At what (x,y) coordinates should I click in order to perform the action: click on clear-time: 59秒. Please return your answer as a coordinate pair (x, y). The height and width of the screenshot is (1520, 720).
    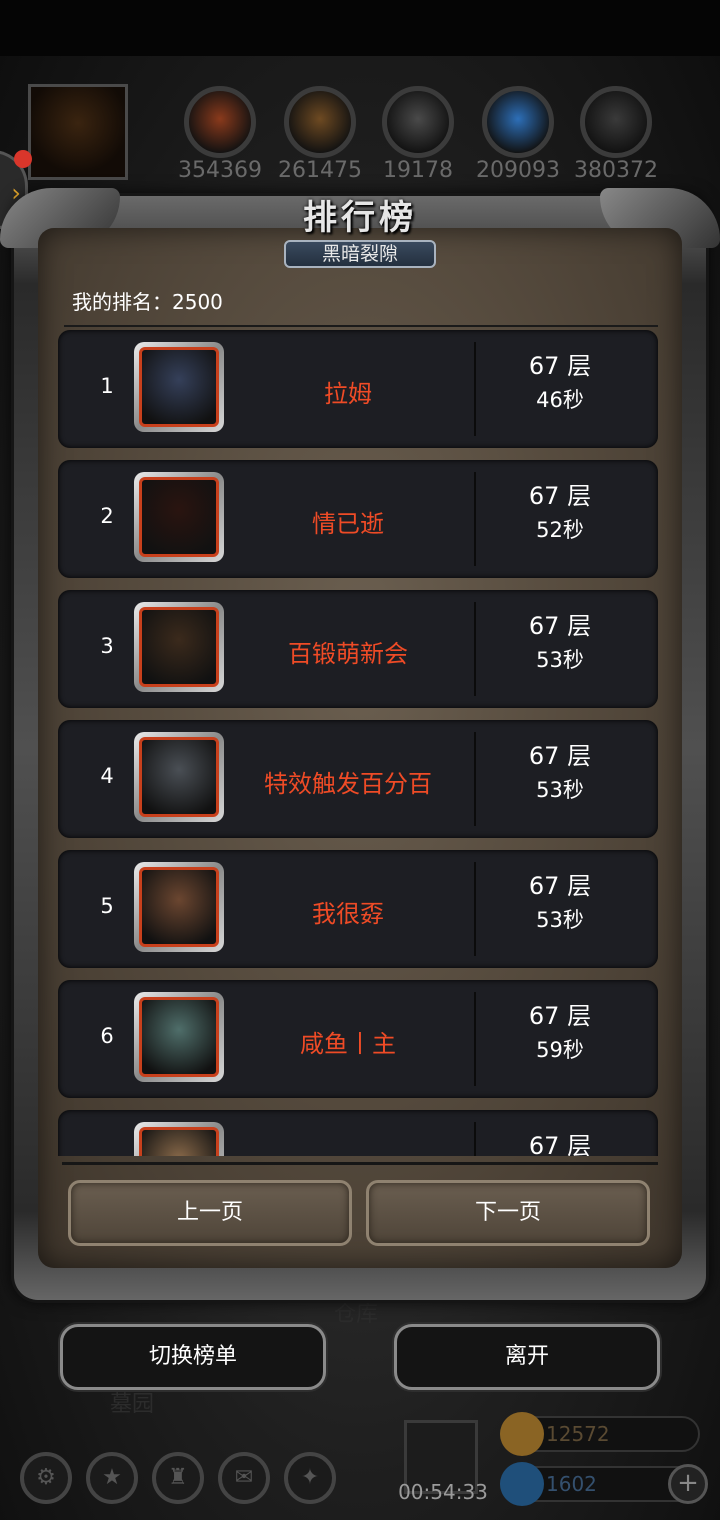
    Looking at the image, I should click on (560, 1050).